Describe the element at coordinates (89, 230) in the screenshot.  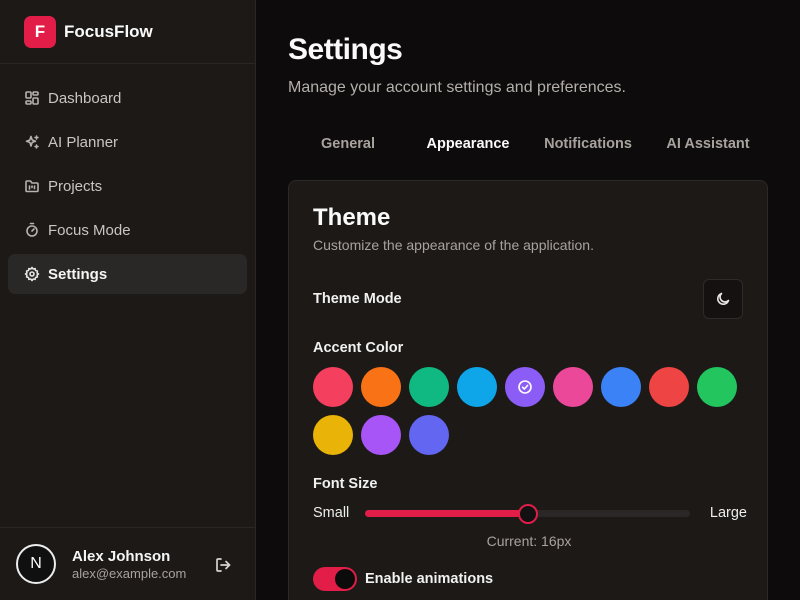
I see `sidebar-item-label: Focus Mode` at that location.